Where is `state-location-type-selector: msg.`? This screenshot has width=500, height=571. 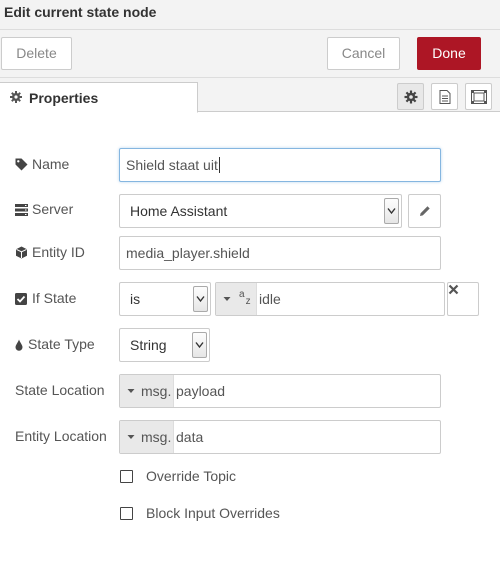
state-location-type-selector: msg. is located at coordinates (147, 391).